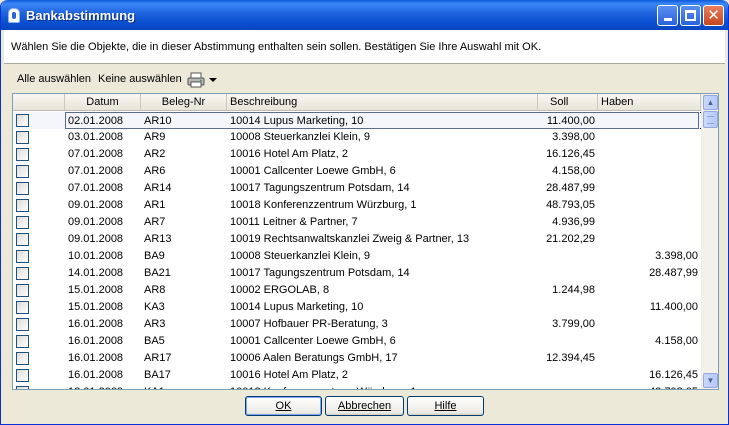 The height and width of the screenshot is (425, 729). What do you see at coordinates (570, 188) in the screenshot?
I see `cell-soll: 28.487,99` at bounding box center [570, 188].